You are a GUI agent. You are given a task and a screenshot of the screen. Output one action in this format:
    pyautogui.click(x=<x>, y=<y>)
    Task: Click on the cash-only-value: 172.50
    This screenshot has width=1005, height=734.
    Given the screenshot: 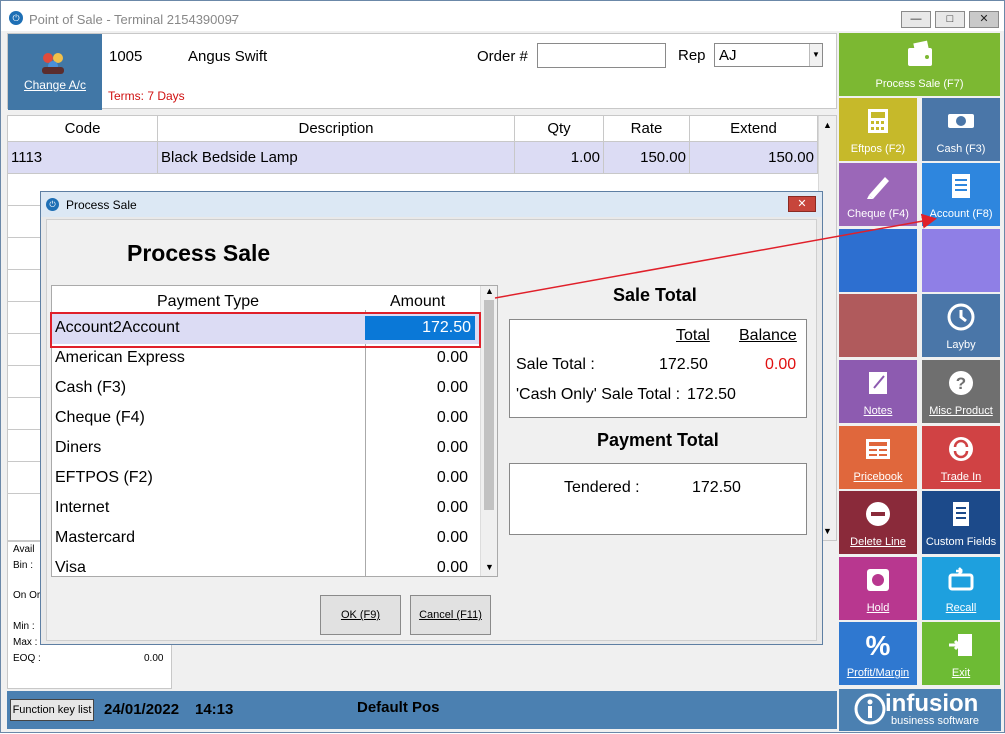 What is the action you would take?
    pyautogui.click(x=711, y=394)
    